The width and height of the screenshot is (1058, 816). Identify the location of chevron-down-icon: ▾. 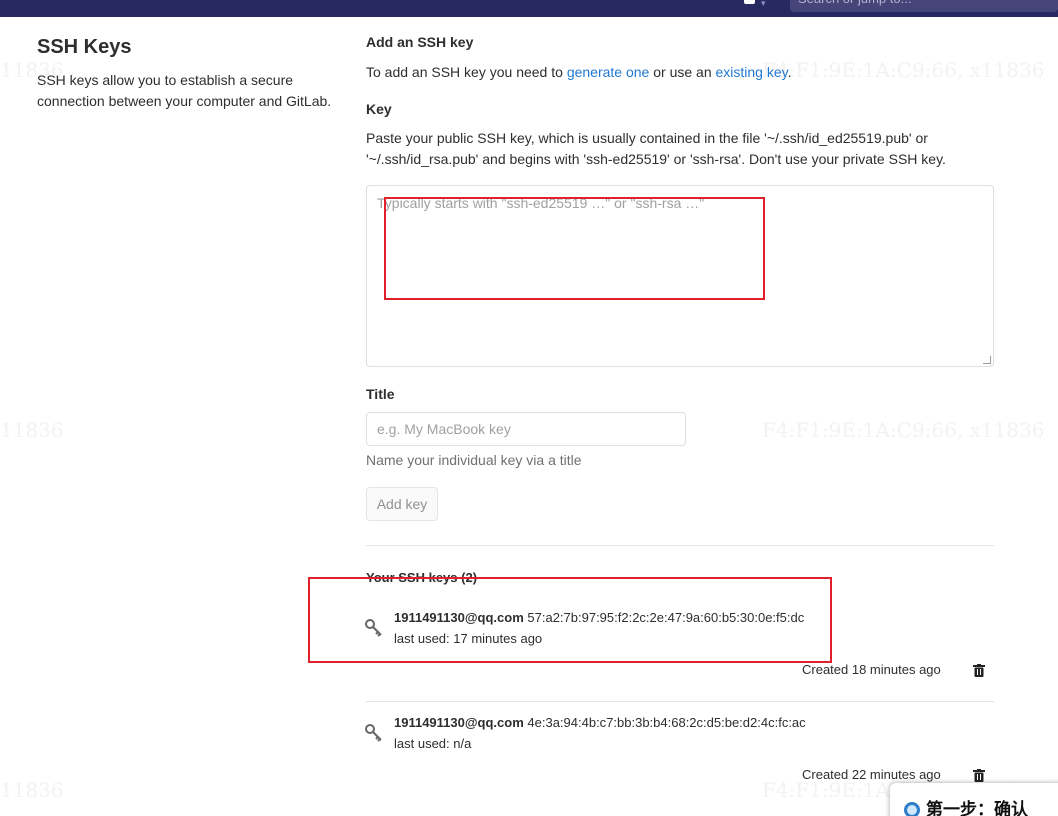
(763, 4).